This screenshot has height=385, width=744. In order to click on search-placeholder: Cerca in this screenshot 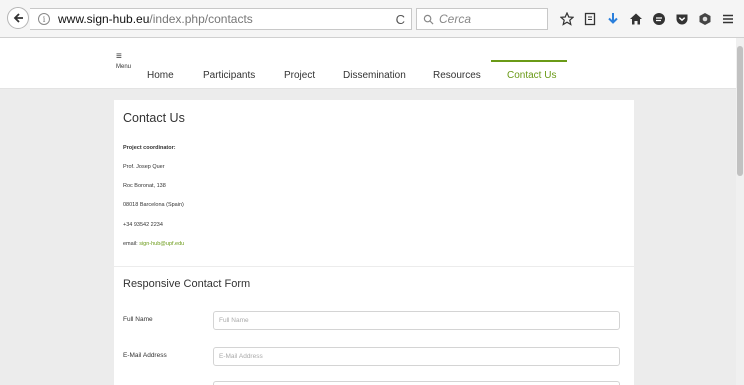, I will do `click(455, 19)`.